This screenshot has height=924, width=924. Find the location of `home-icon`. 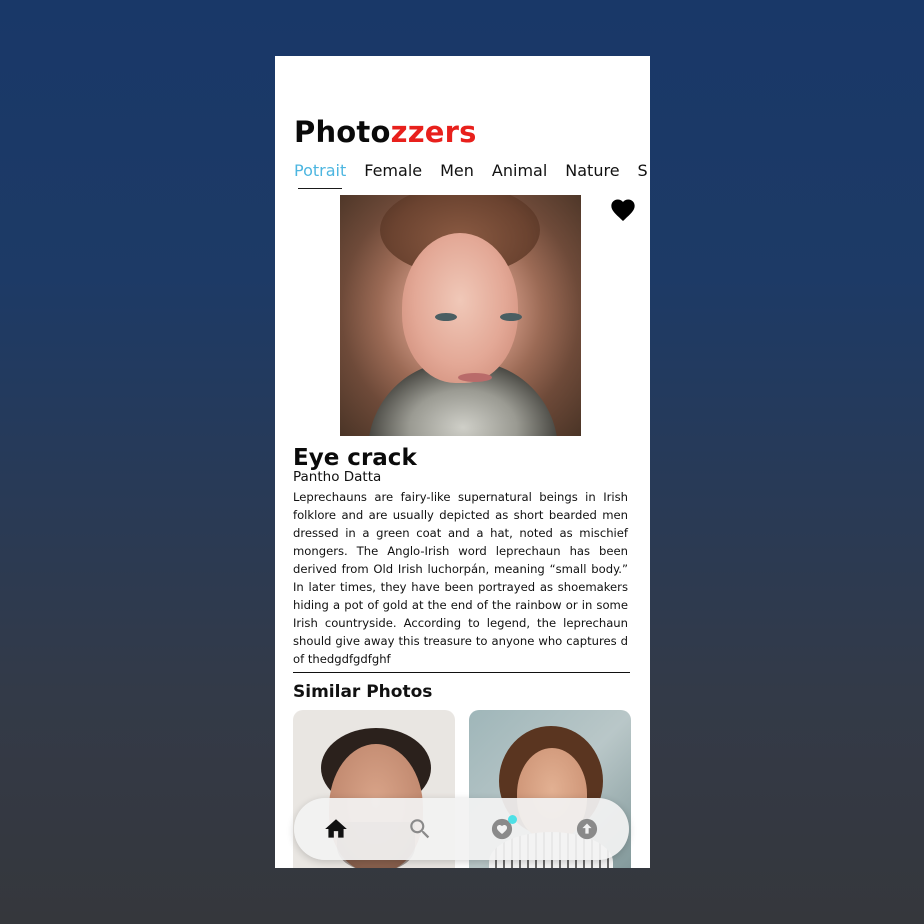

home-icon is located at coordinates (336, 829).